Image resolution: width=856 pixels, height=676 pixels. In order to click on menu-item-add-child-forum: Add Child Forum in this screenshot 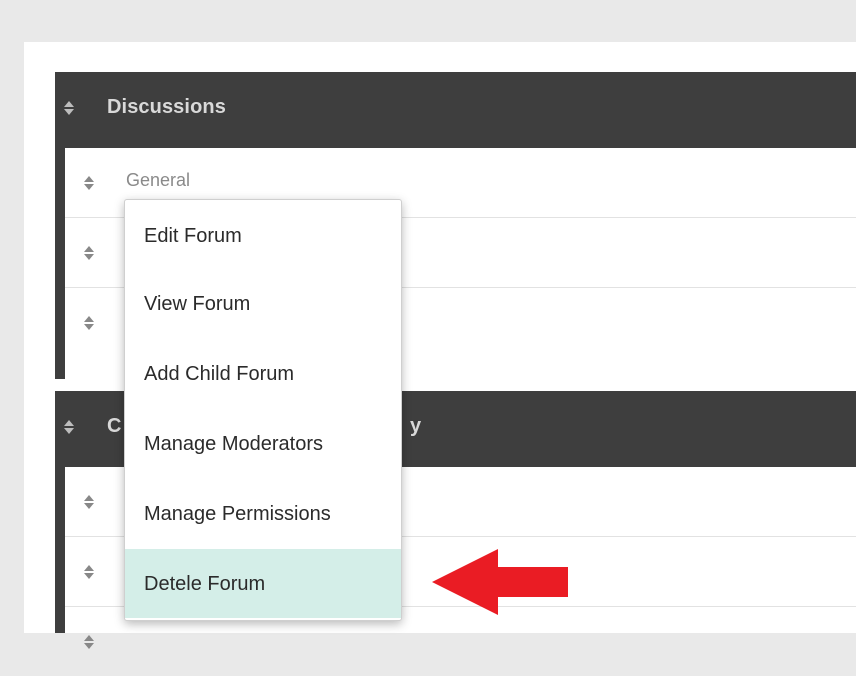, I will do `click(263, 374)`.